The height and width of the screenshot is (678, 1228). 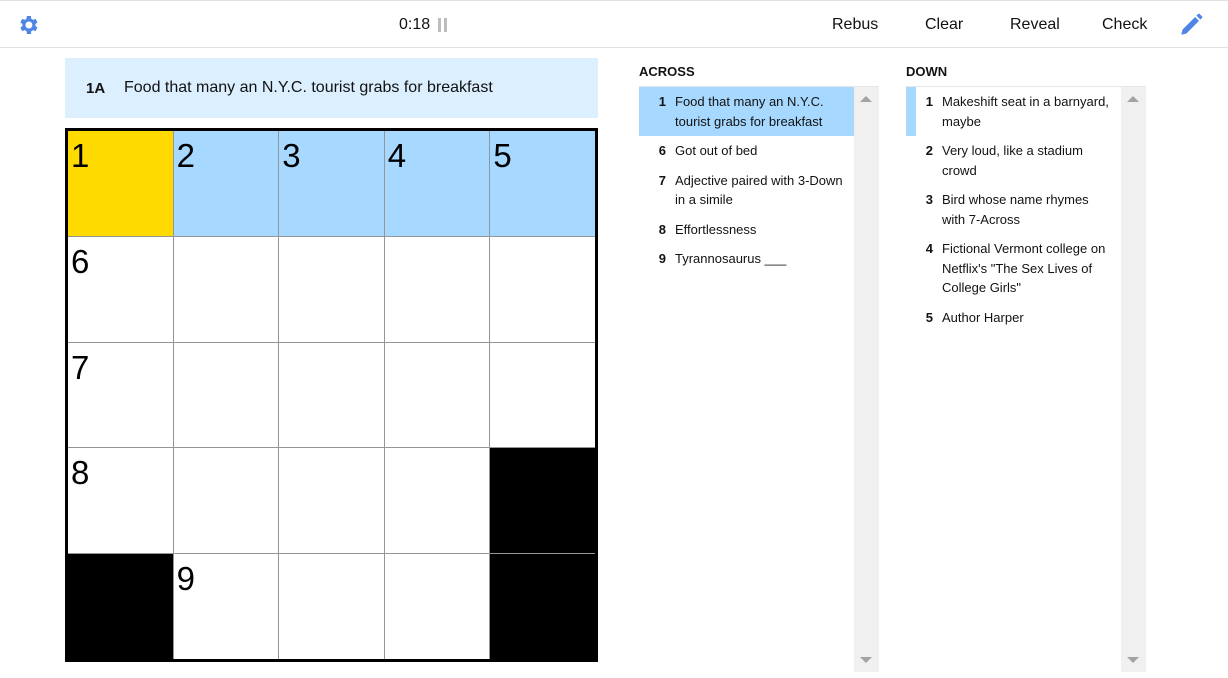 What do you see at coordinates (28, 25) in the screenshot?
I see `gear-icon` at bounding box center [28, 25].